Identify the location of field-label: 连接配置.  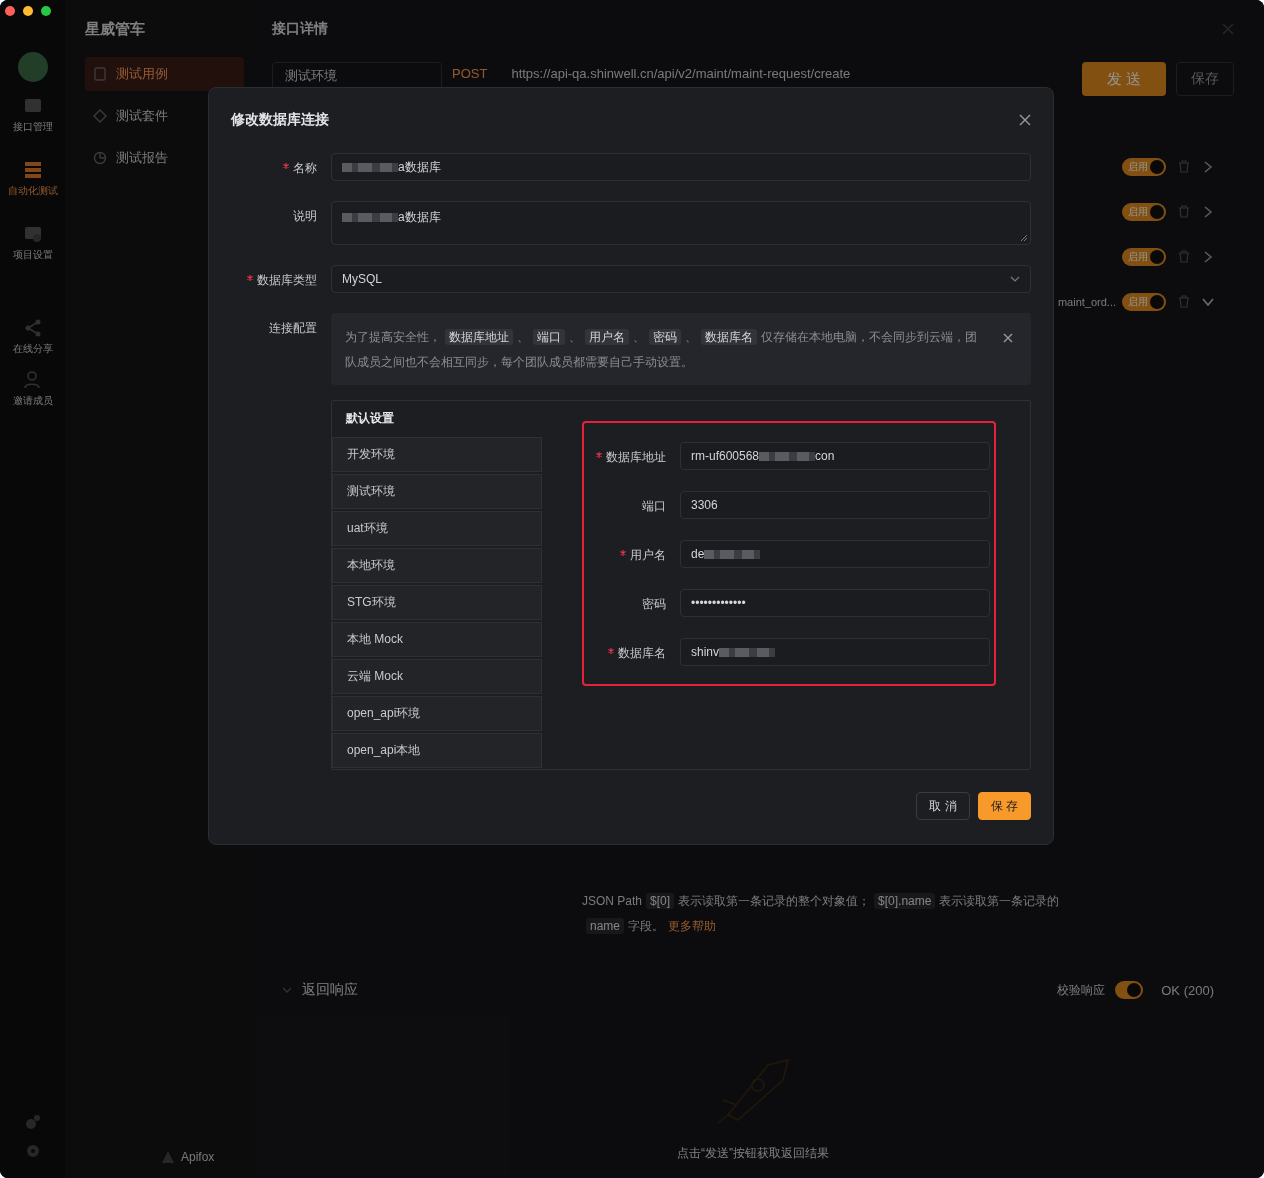
(293, 328).